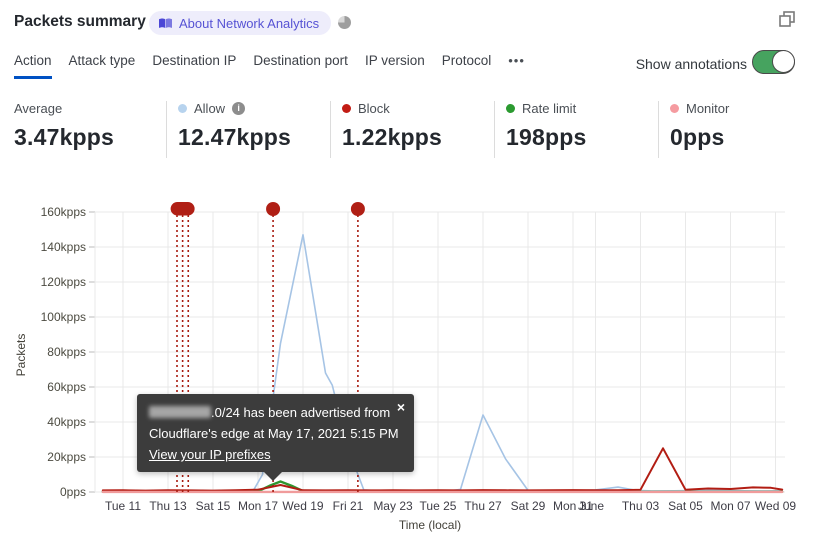 This screenshot has height=545, width=816. I want to click on book-icon, so click(165, 23).